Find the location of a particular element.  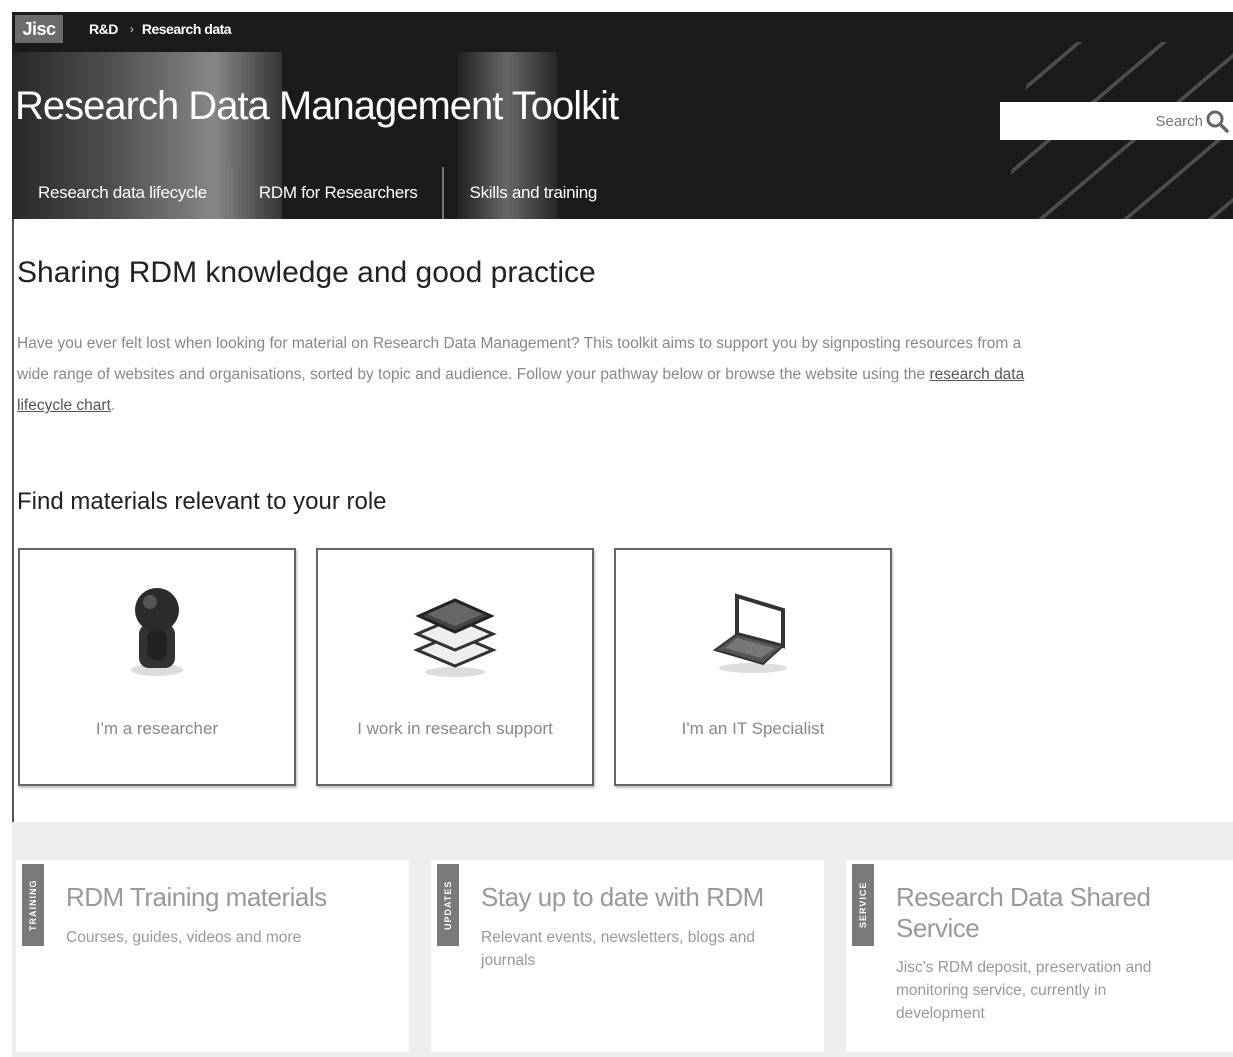

nav-rdm-for-researchers: RDM for Researchers is located at coordinates (338, 193).